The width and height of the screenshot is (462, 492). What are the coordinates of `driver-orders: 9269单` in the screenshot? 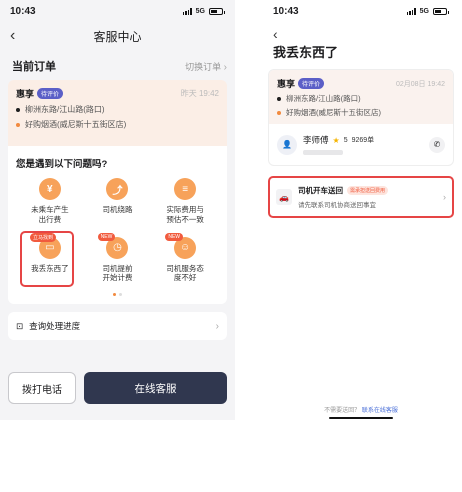 It's located at (363, 140).